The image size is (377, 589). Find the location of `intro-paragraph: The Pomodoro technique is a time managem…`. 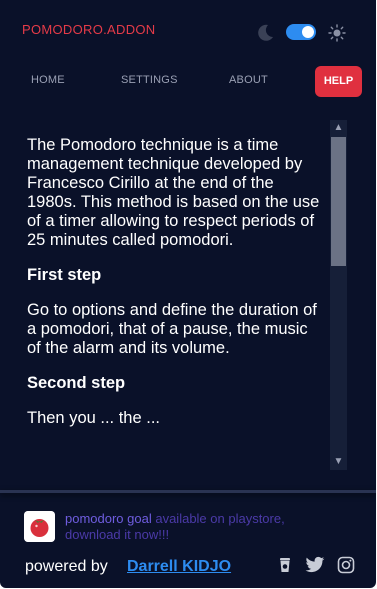

intro-paragraph: The Pomodoro technique is a time managem… is located at coordinates (173, 192).